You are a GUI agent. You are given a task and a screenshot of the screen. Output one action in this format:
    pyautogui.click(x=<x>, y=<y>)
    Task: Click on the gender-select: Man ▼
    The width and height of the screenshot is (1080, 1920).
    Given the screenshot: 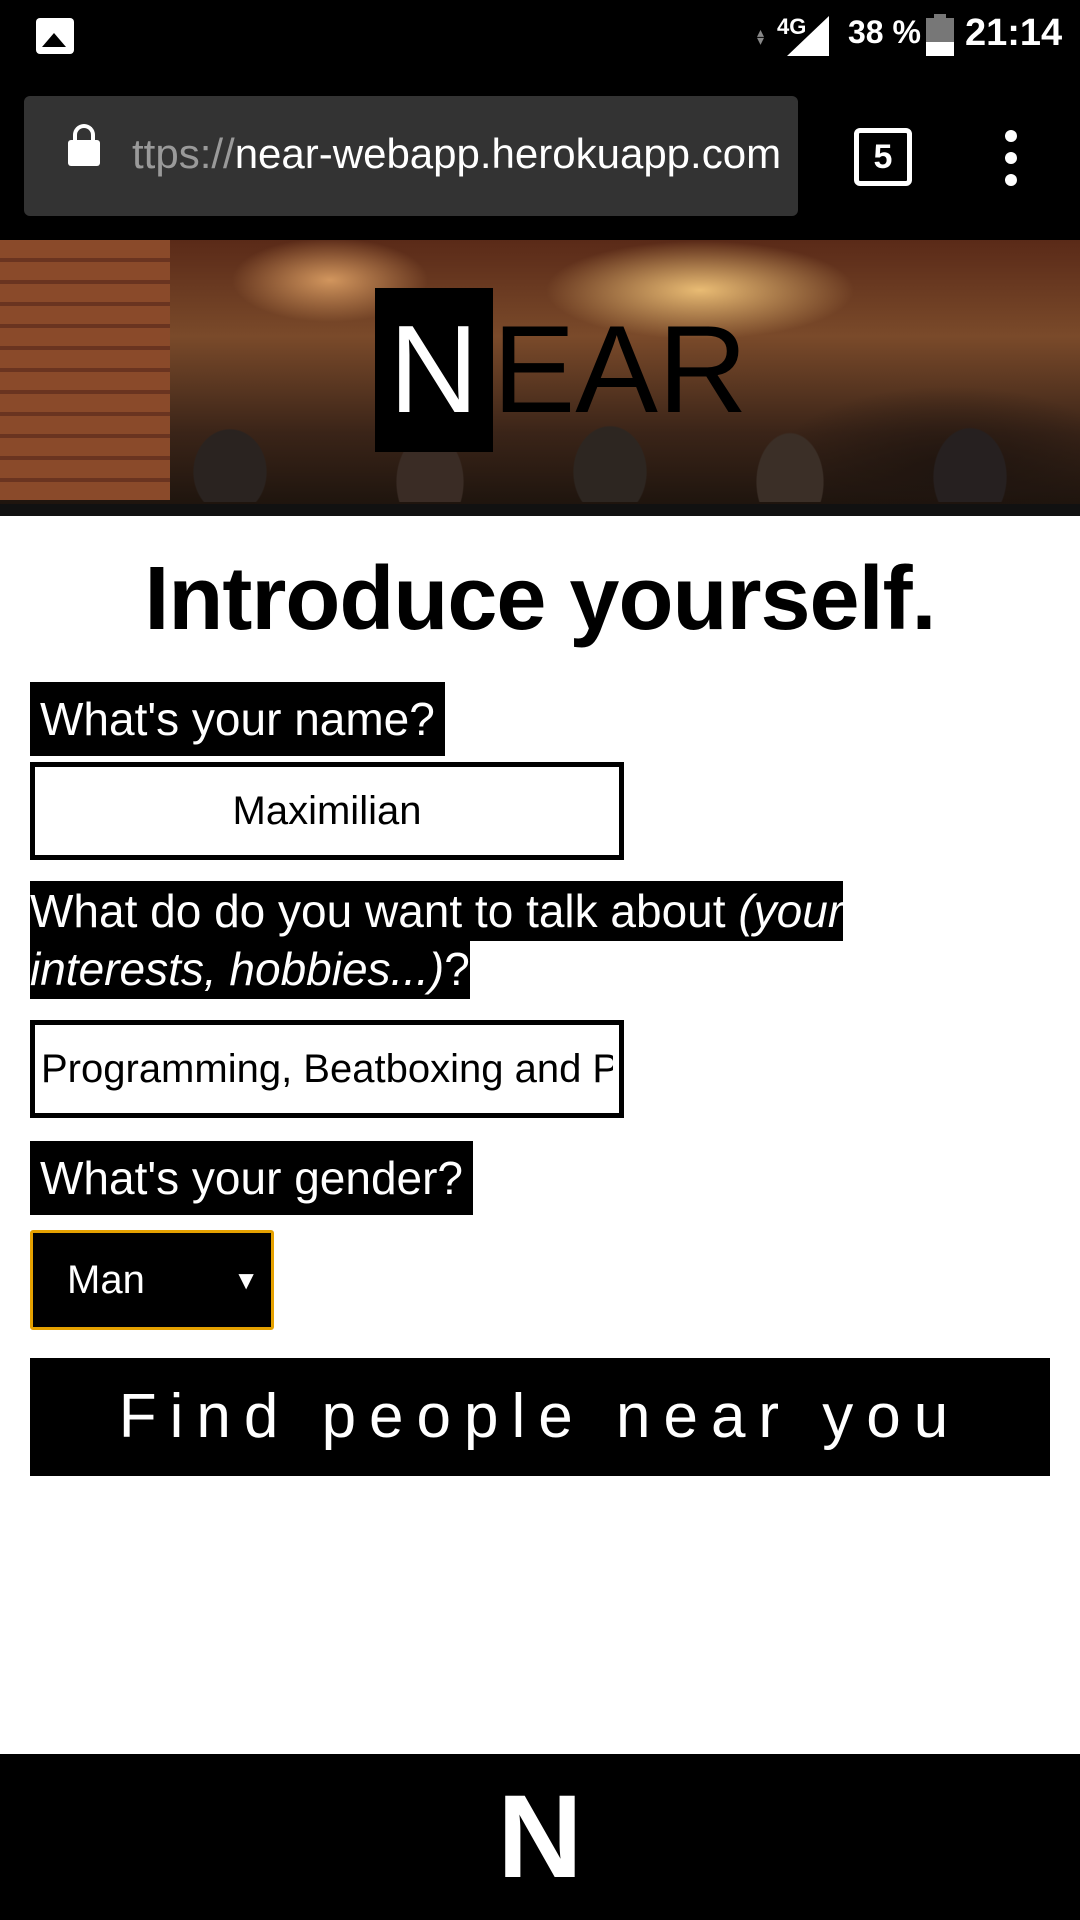 What is the action you would take?
    pyautogui.click(x=152, y=1280)
    